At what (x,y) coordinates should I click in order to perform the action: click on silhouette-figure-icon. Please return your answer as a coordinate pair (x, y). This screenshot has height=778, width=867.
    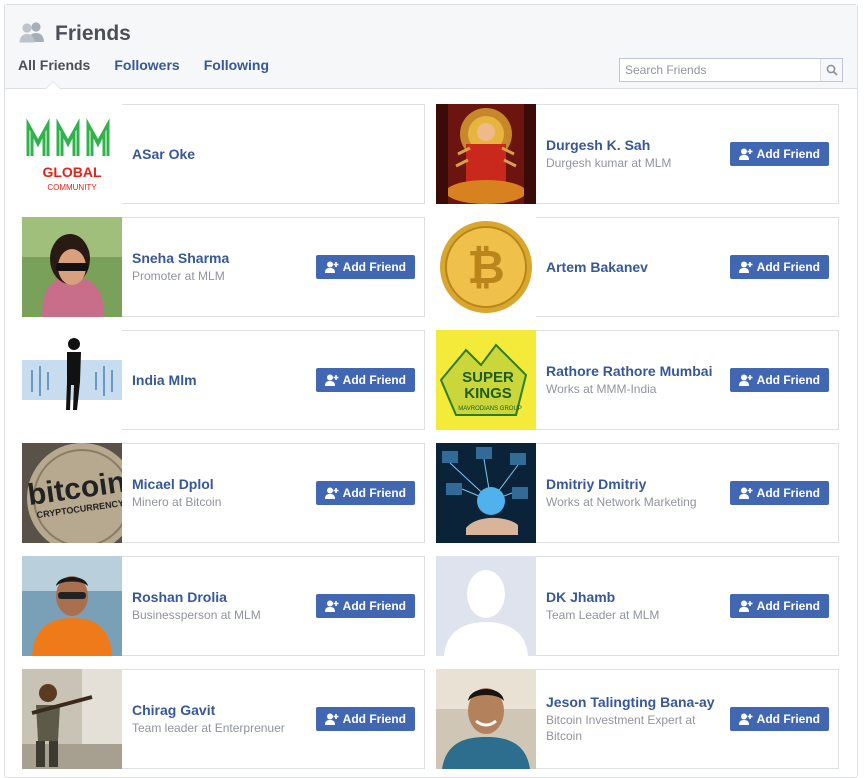
    Looking at the image, I should click on (72, 380).